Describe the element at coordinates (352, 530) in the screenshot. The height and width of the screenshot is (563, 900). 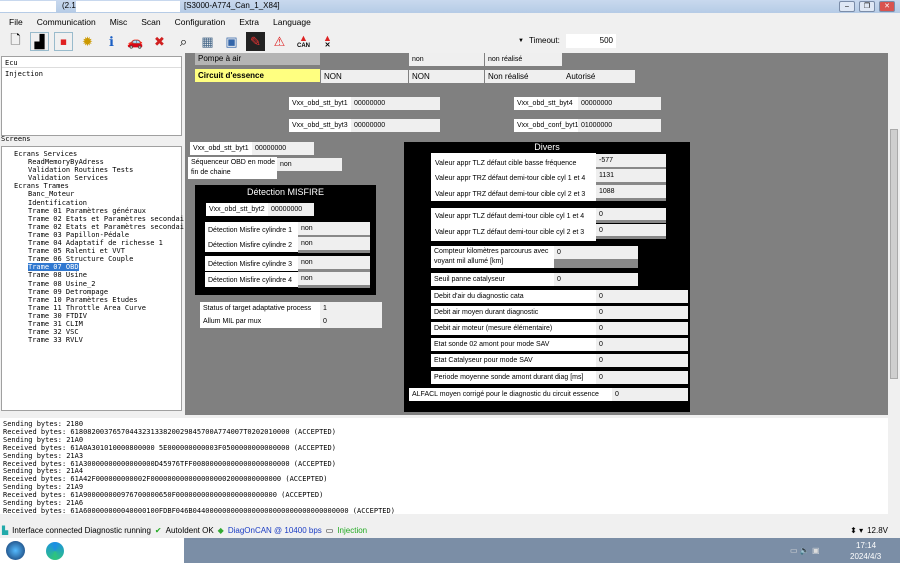
I see `ecu-status: Injection` at that location.